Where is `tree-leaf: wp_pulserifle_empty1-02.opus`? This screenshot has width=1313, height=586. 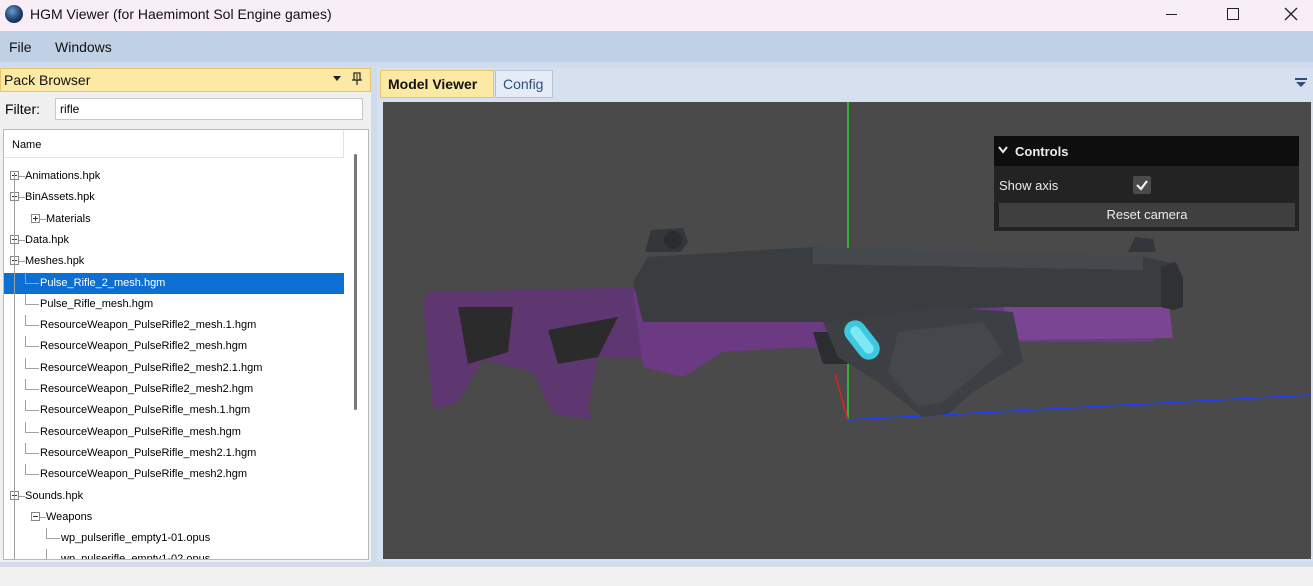 tree-leaf: wp_pulserifle_empty1-02.opus is located at coordinates (174, 554).